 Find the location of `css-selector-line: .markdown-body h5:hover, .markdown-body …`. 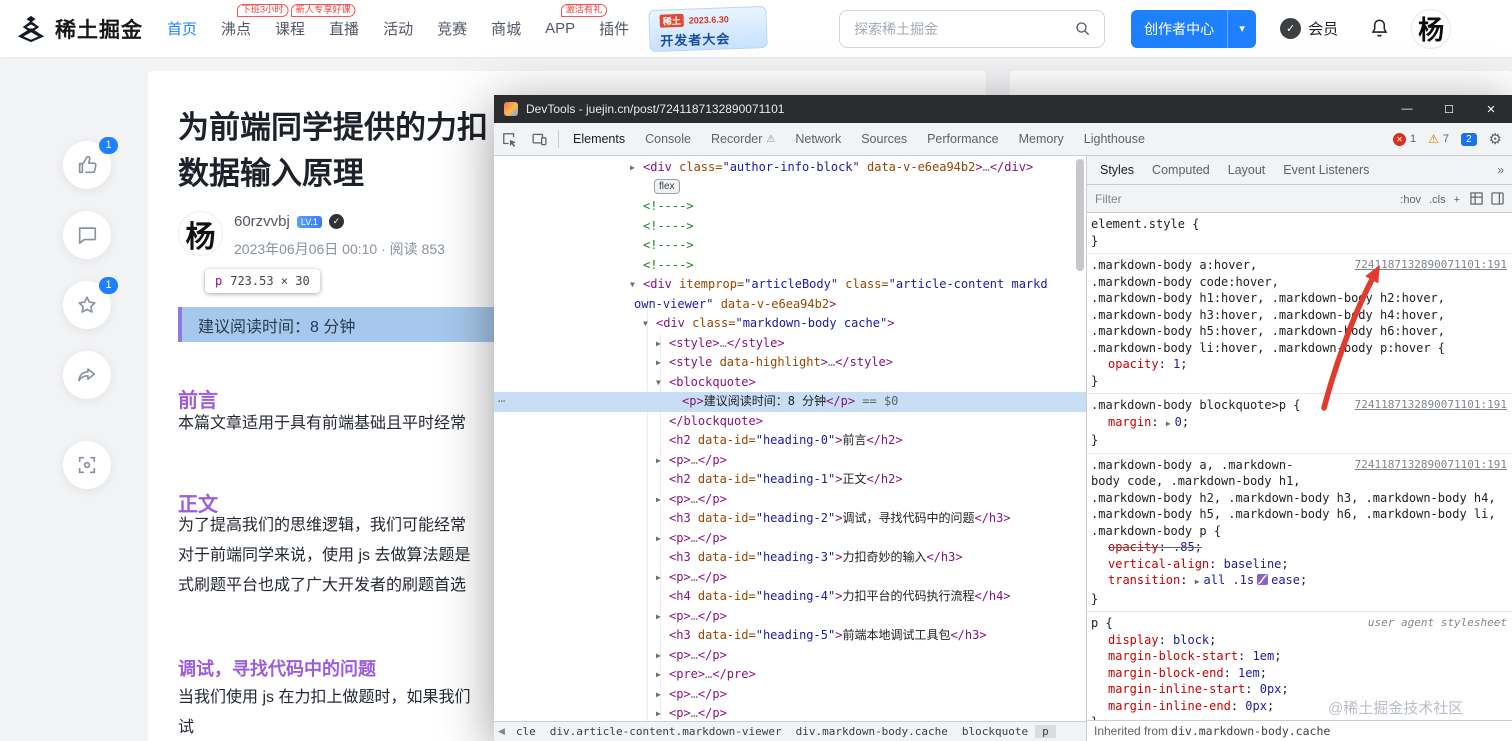

css-selector-line: .markdown-body h5:hover, .markdown-body … is located at coordinates (1299, 331).